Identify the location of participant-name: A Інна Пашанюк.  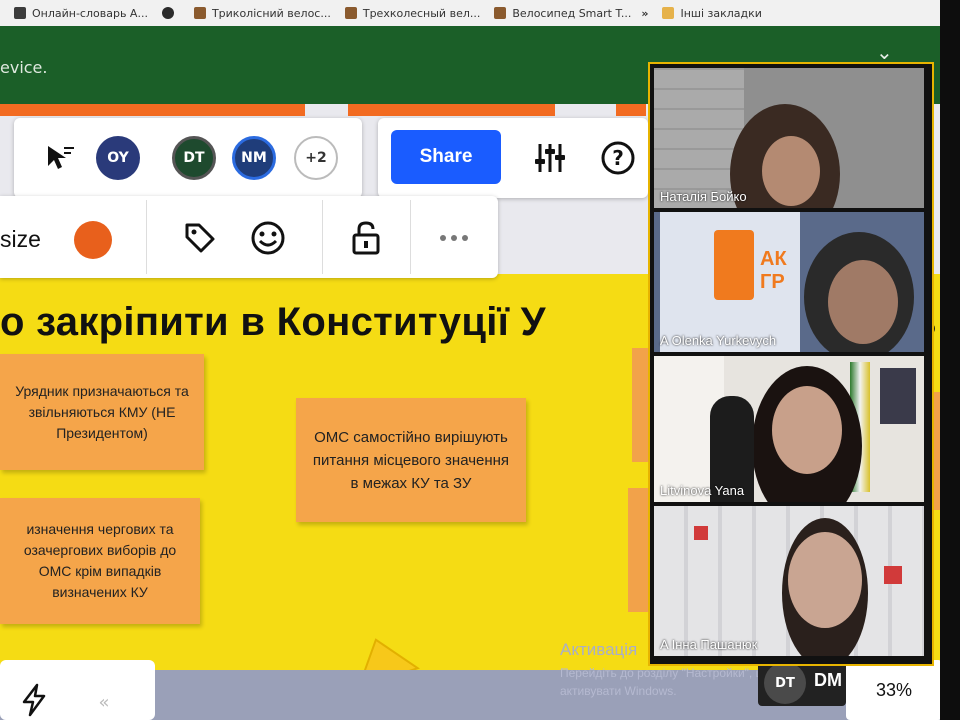
(709, 644).